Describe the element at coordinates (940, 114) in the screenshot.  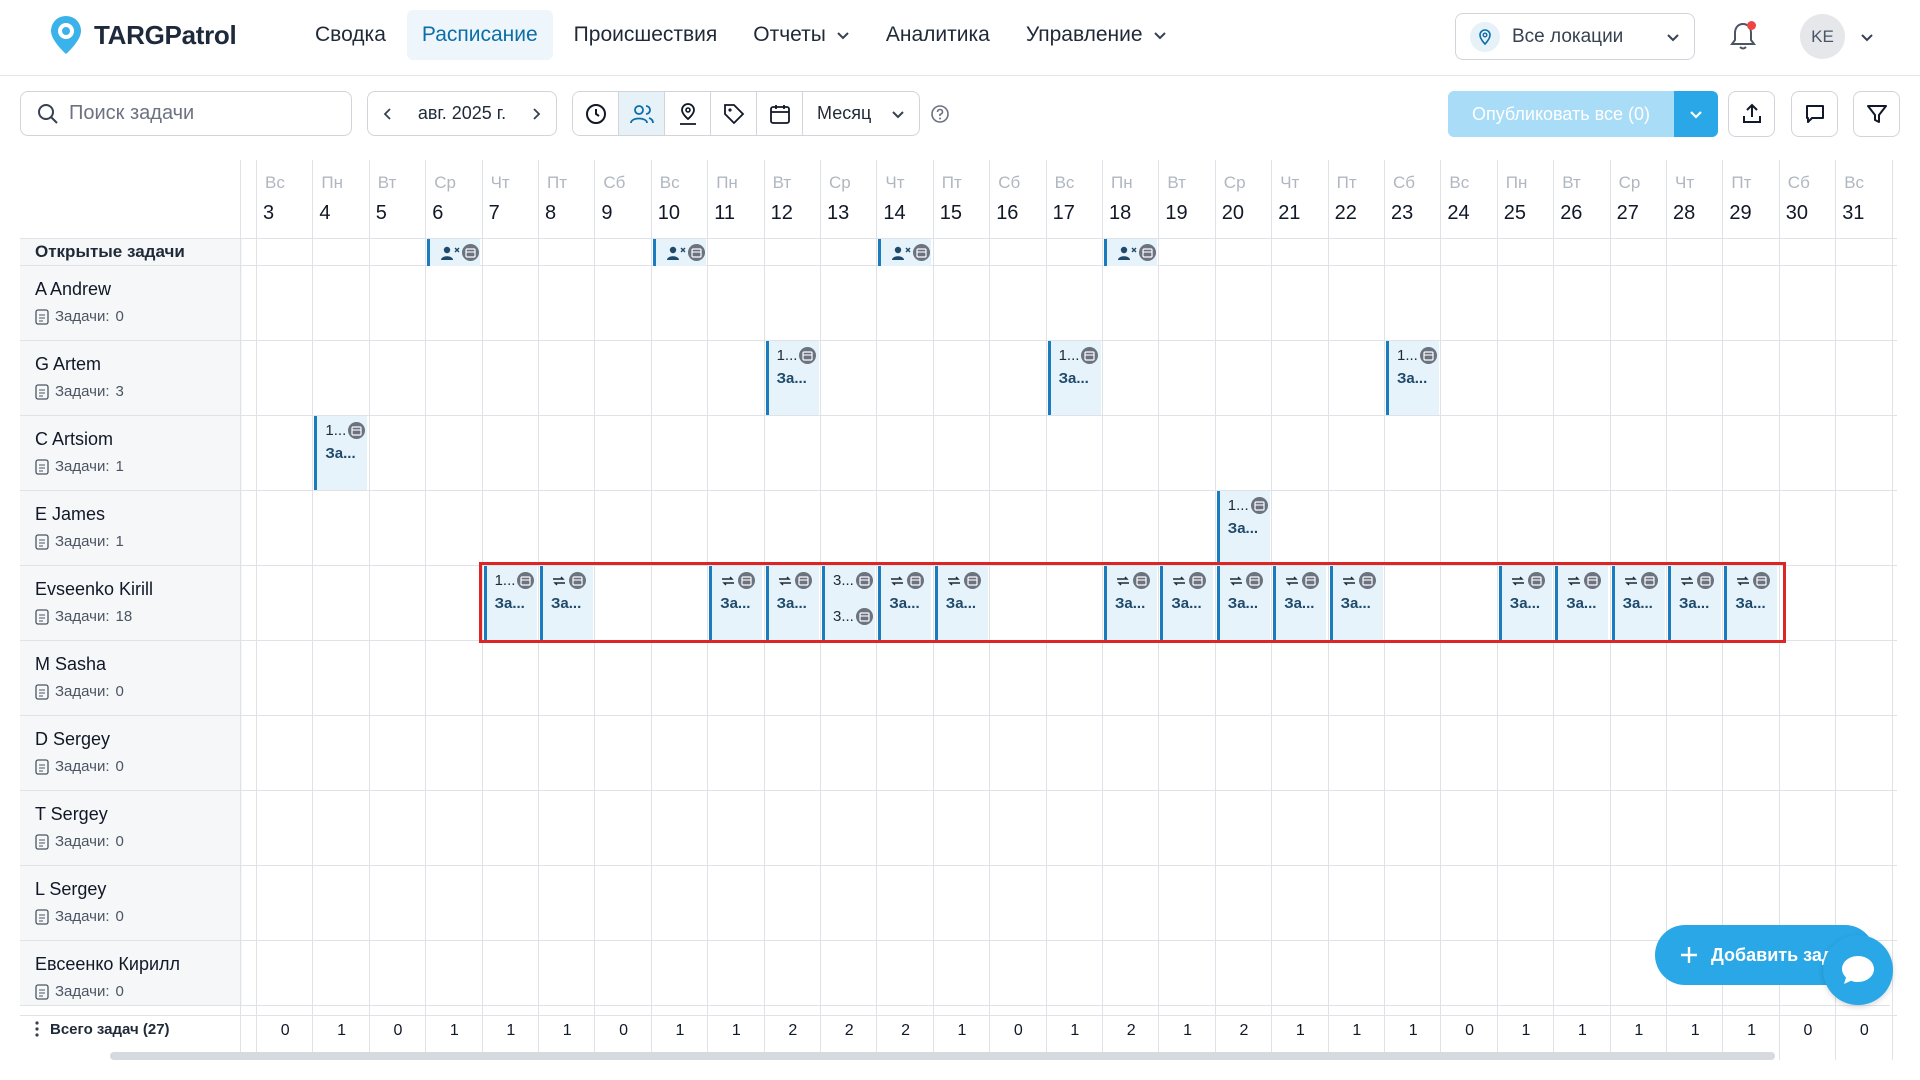
I see `help-icon` at that location.